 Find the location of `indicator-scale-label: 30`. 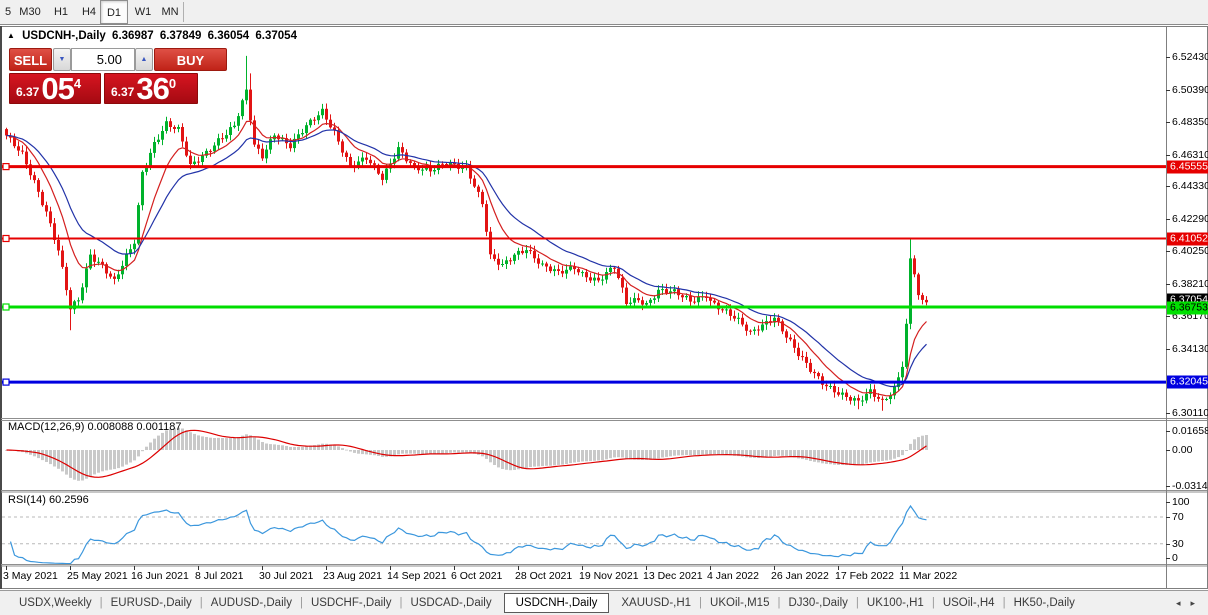

indicator-scale-label: 30 is located at coordinates (1178, 544).